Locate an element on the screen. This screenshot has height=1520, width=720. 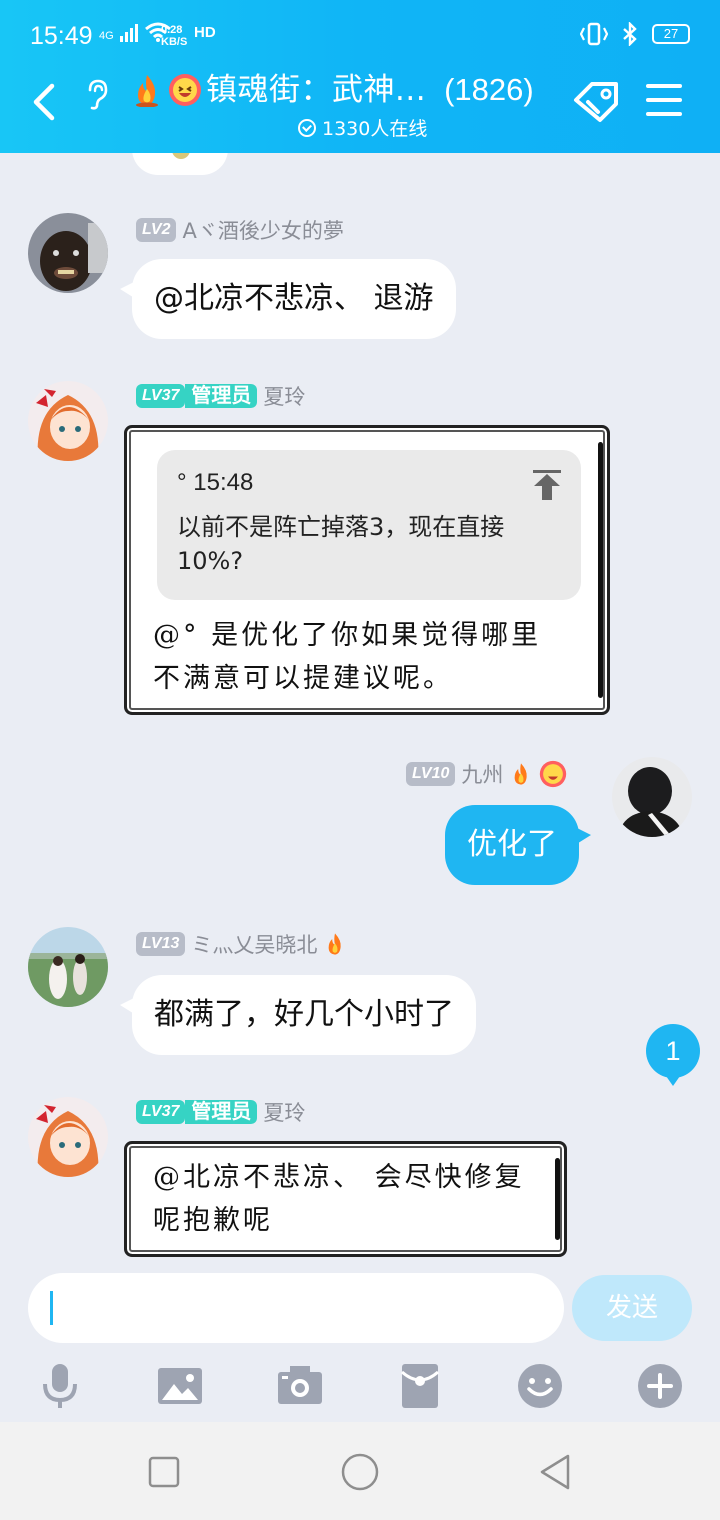
sender-meta: LV13 ミ灬乂吴晓北 is located at coordinates (241, 944).